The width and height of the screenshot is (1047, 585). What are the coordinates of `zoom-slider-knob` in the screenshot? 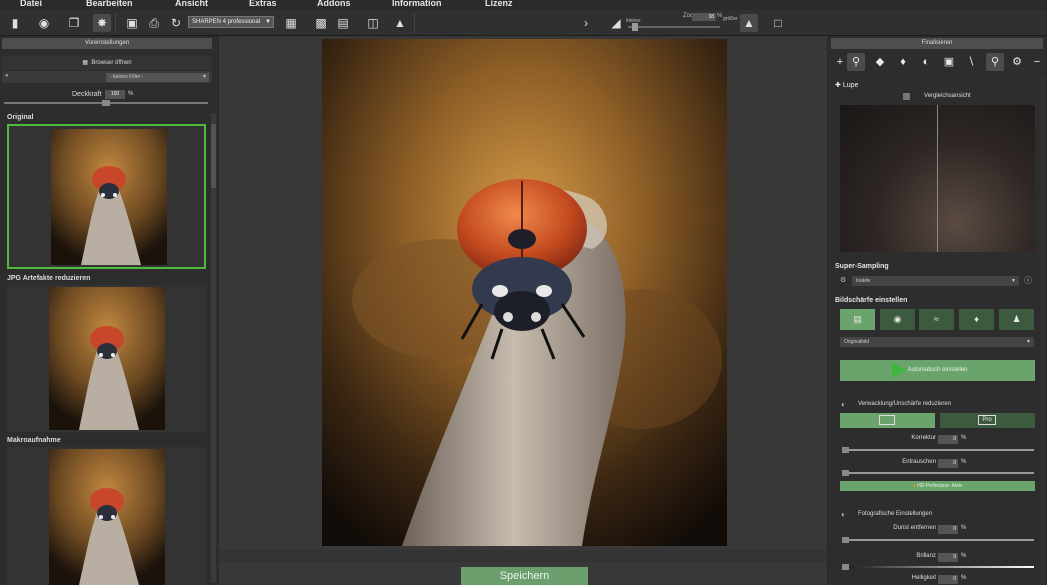 It's located at (635, 27).